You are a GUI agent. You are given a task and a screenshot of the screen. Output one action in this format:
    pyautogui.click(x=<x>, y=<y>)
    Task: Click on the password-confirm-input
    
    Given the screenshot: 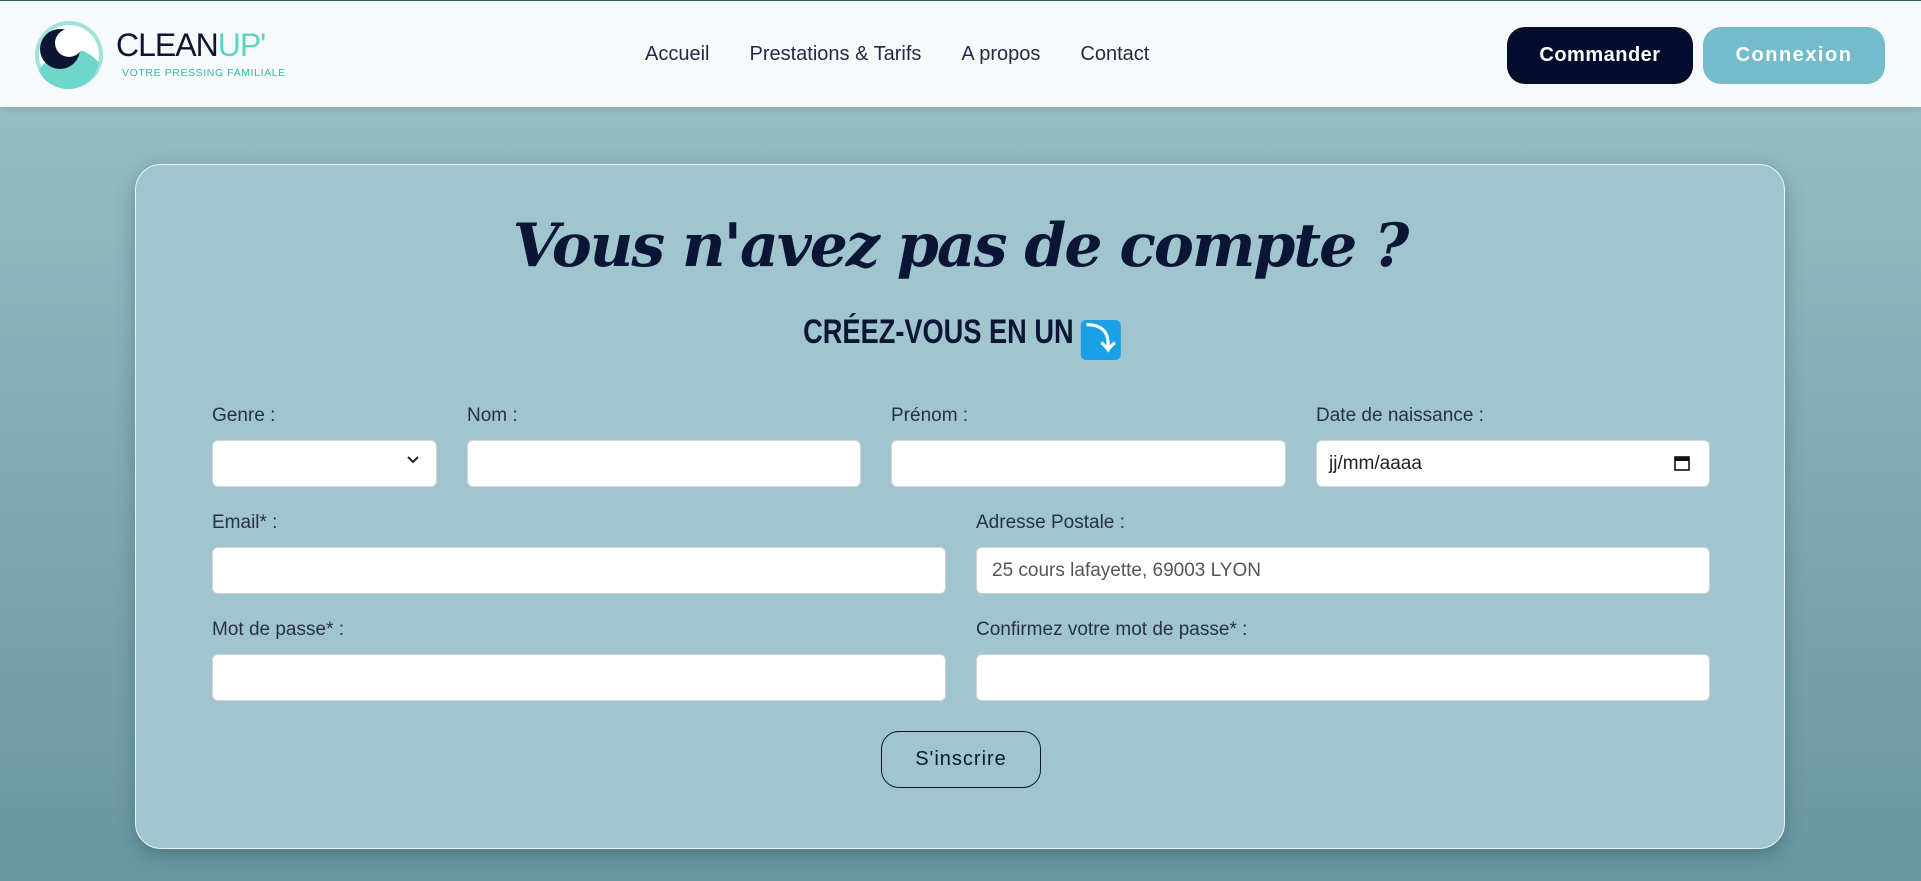 What is the action you would take?
    pyautogui.click(x=1343, y=677)
    